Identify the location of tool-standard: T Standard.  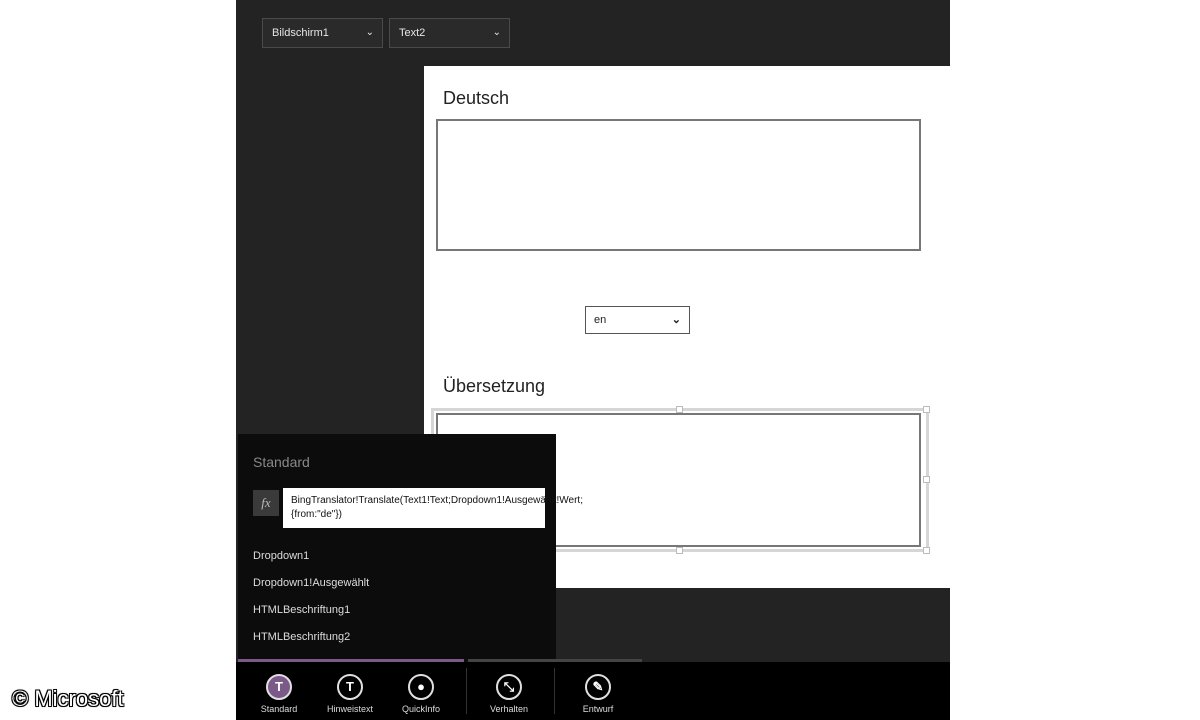
(279, 694).